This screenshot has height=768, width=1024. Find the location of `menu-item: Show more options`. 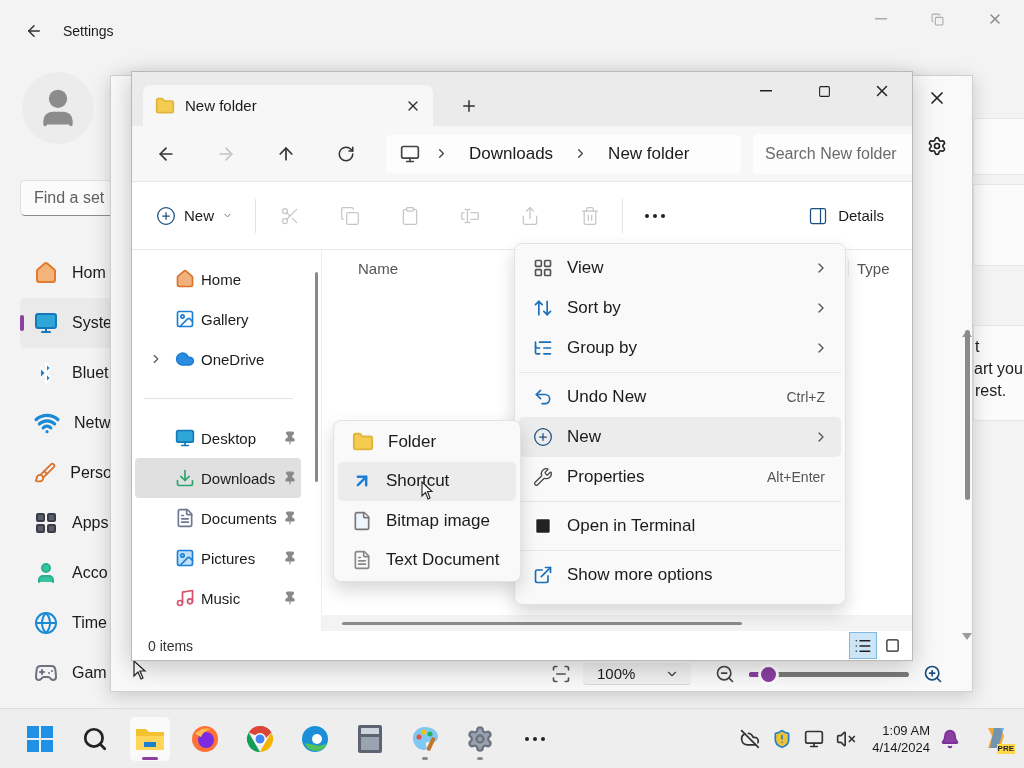

menu-item: Show more options is located at coordinates (680, 575).